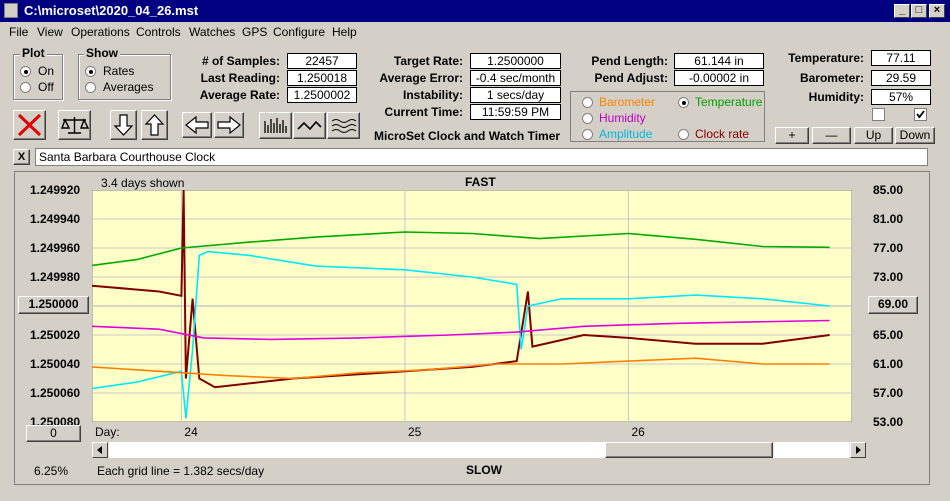 The image size is (950, 501). Describe the element at coordinates (919, 11) in the screenshot. I see `maximize-button: □` at that location.